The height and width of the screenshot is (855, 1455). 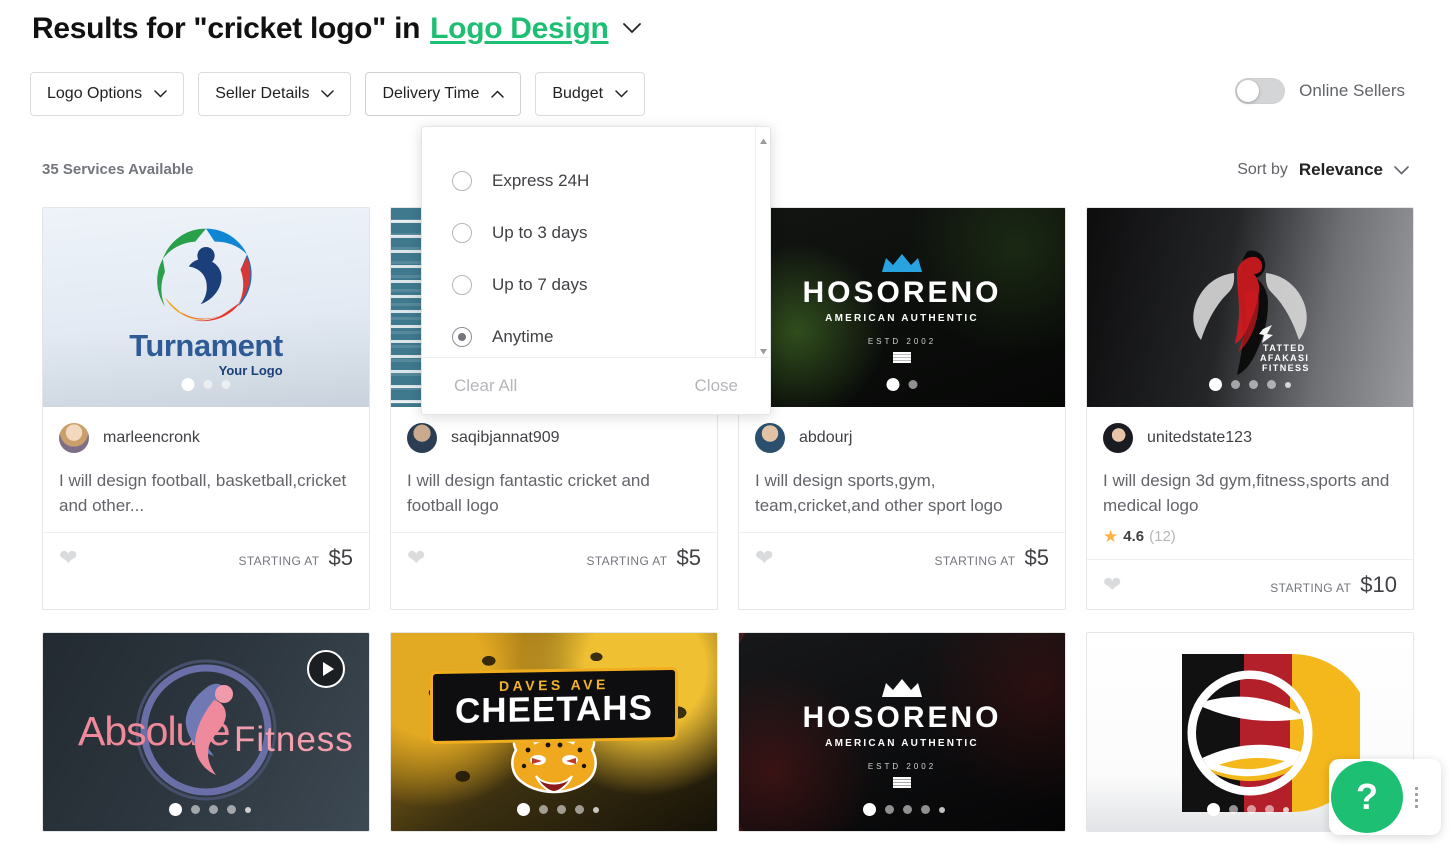 I want to click on delivery-option-label: Express 24H, so click(x=541, y=180).